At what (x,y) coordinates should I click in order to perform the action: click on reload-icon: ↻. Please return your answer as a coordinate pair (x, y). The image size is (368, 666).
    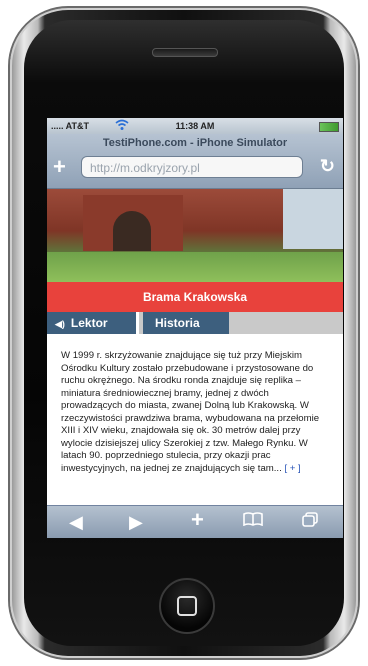
    Looking at the image, I should click on (327, 166).